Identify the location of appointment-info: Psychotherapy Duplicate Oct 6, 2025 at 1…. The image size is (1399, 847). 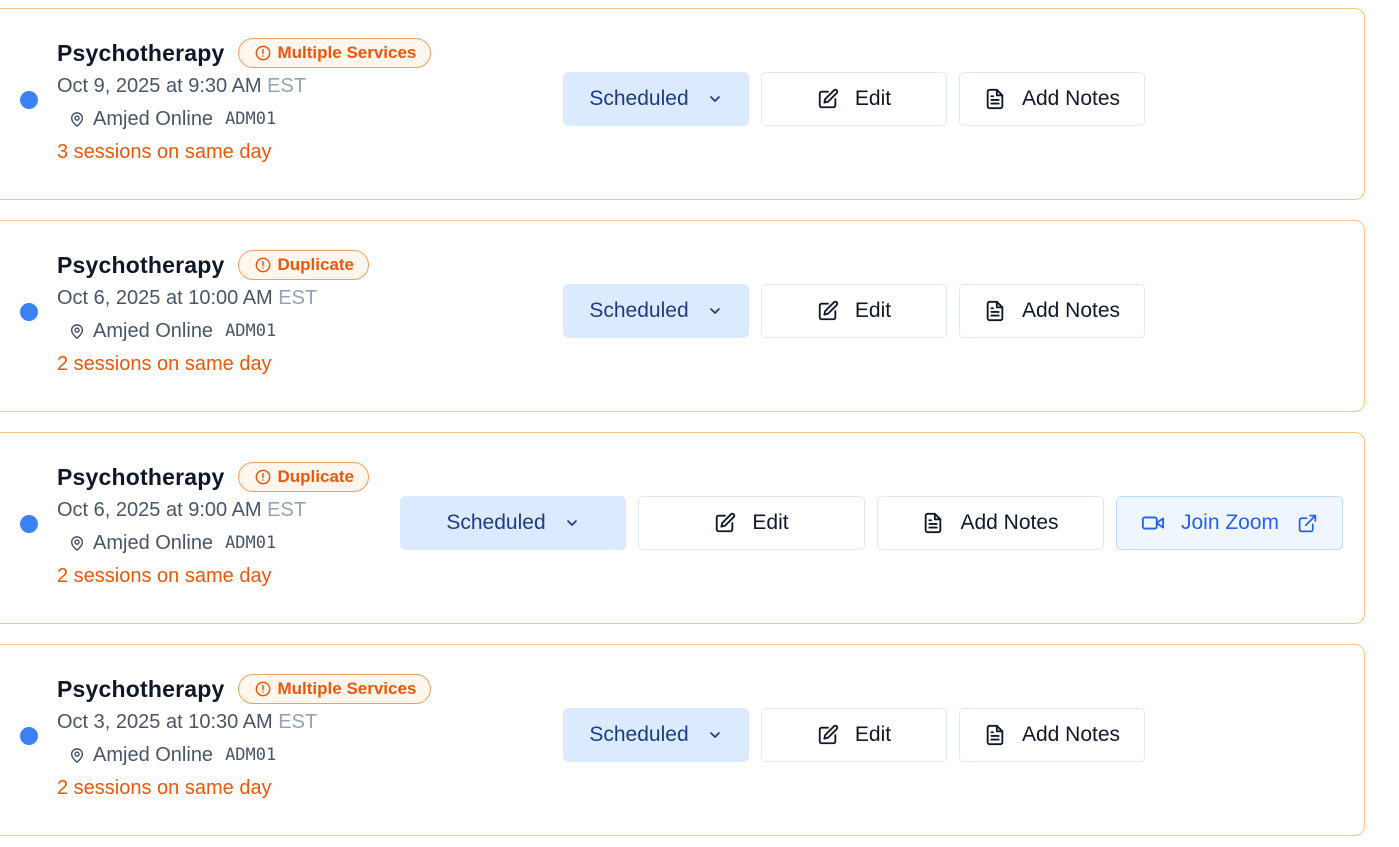
(213, 314).